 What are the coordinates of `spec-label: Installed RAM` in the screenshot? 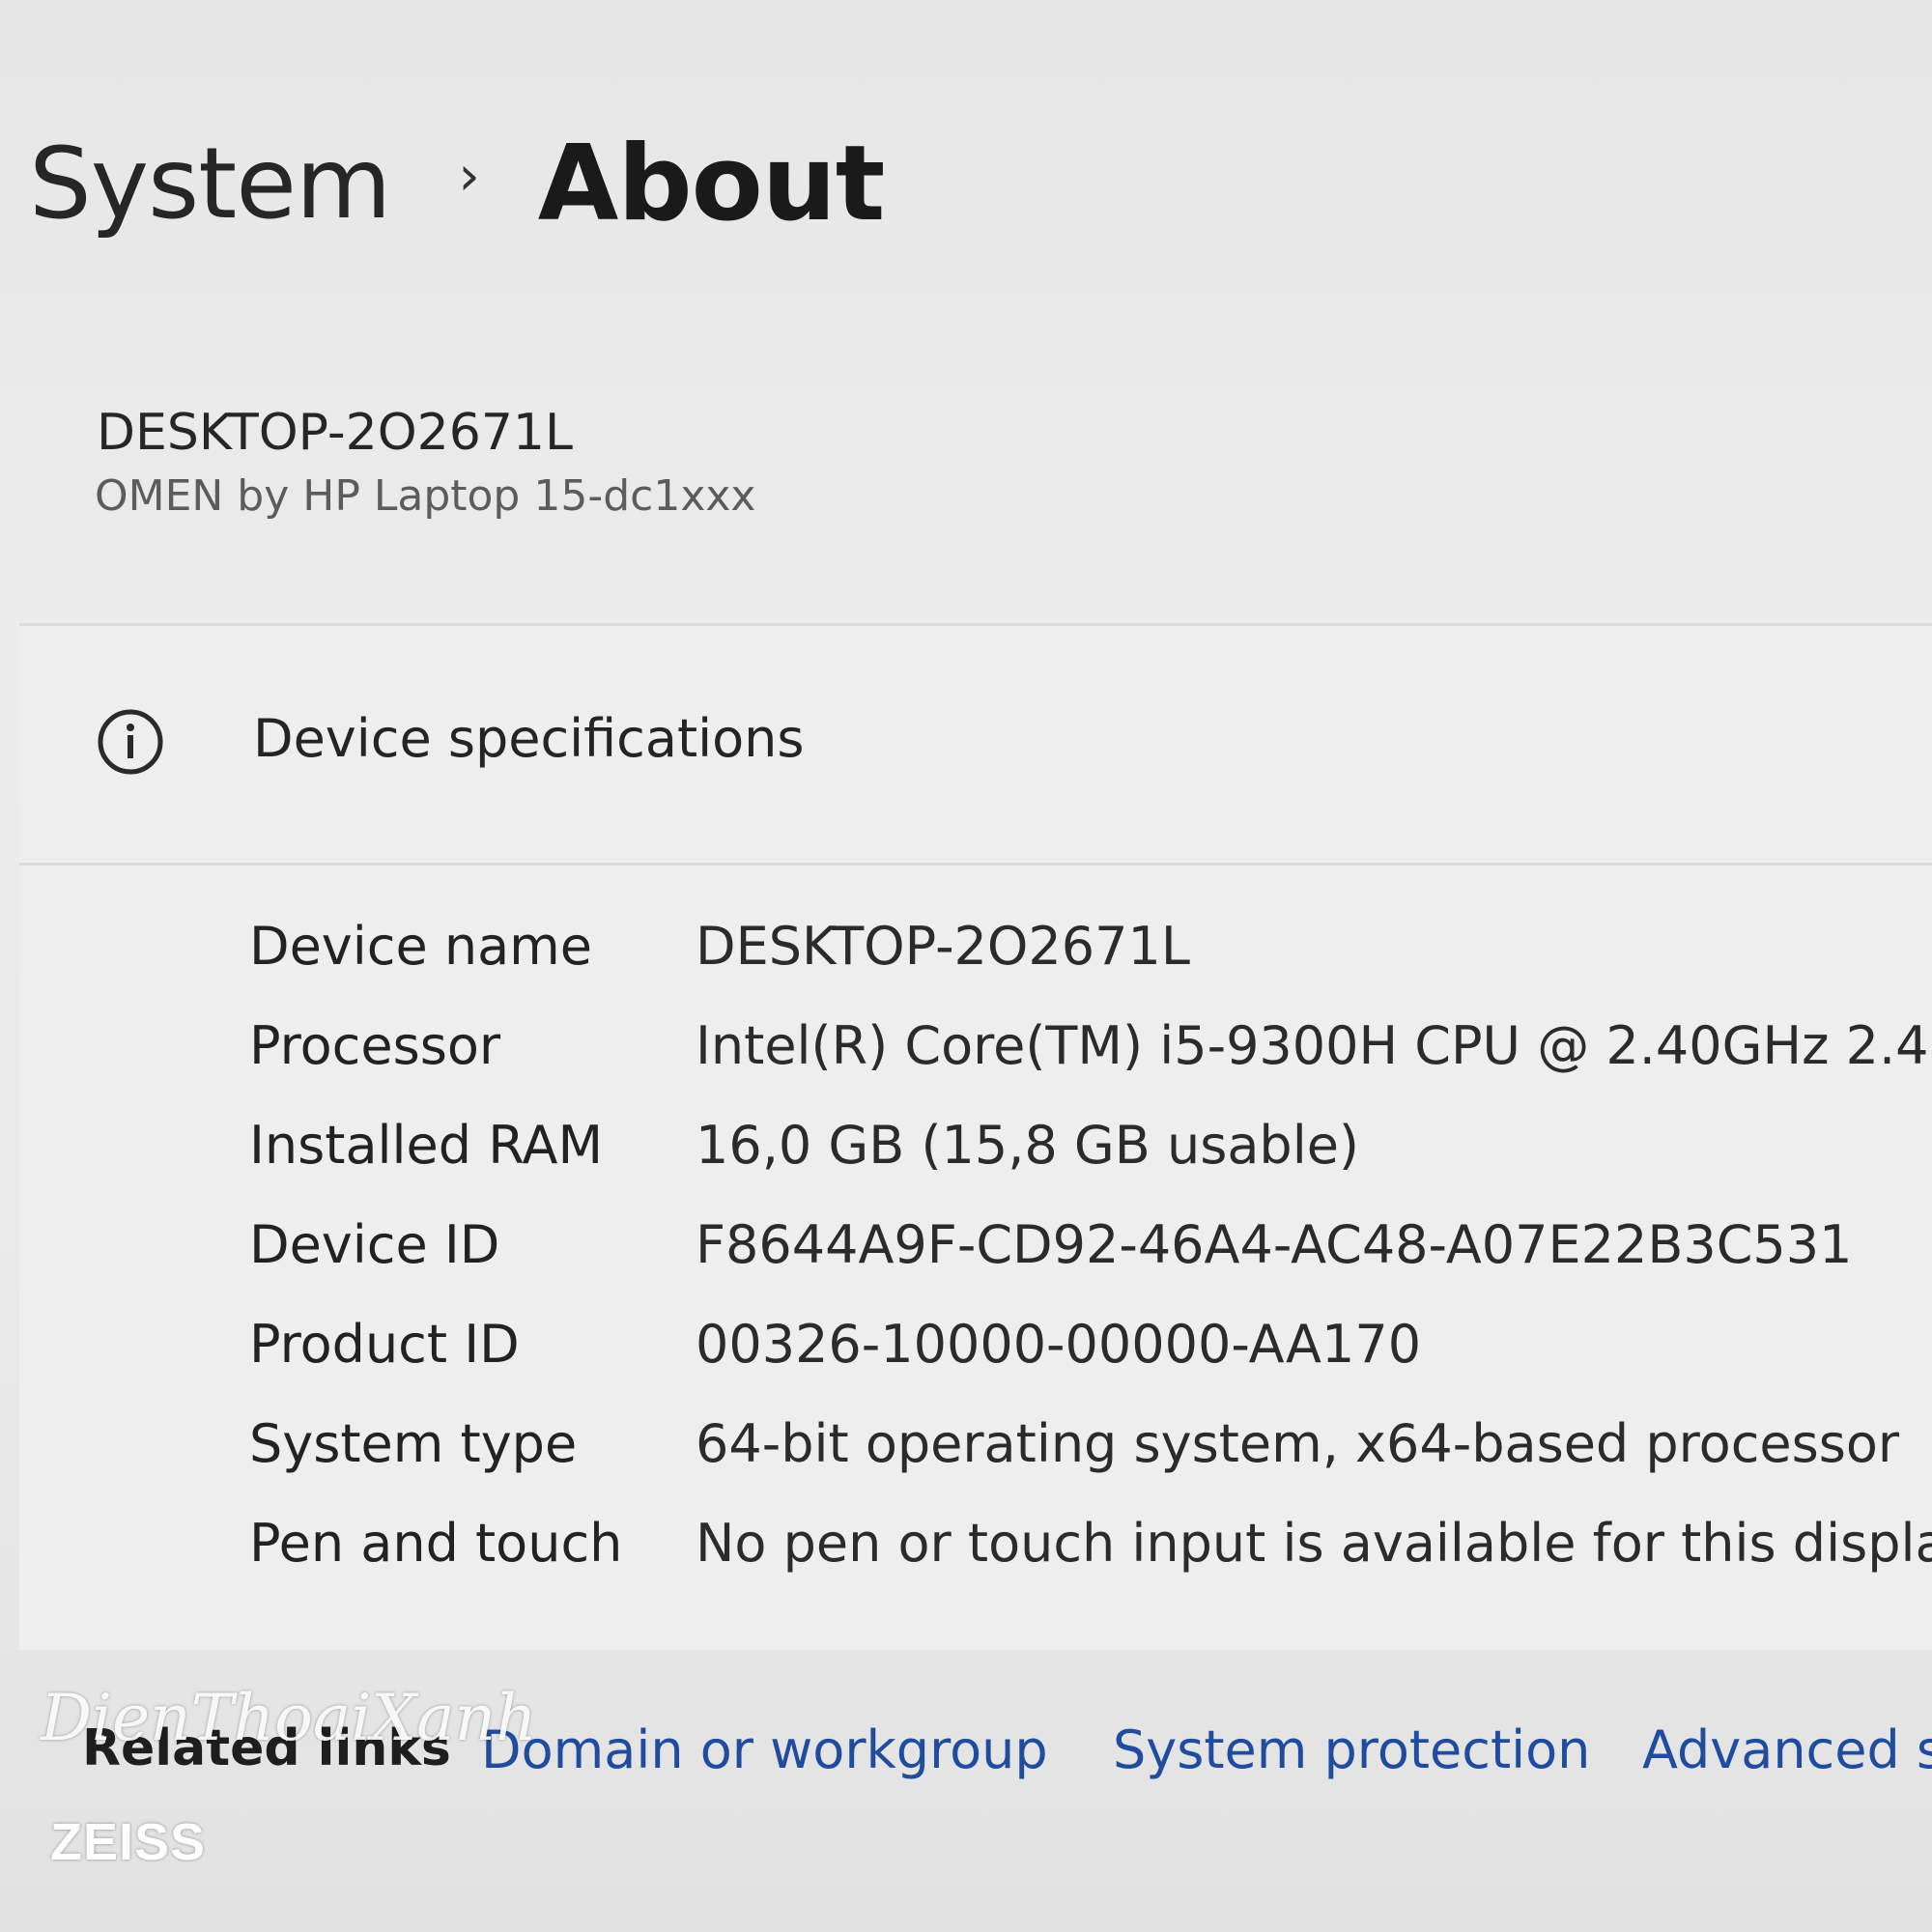 It's located at (426, 1145).